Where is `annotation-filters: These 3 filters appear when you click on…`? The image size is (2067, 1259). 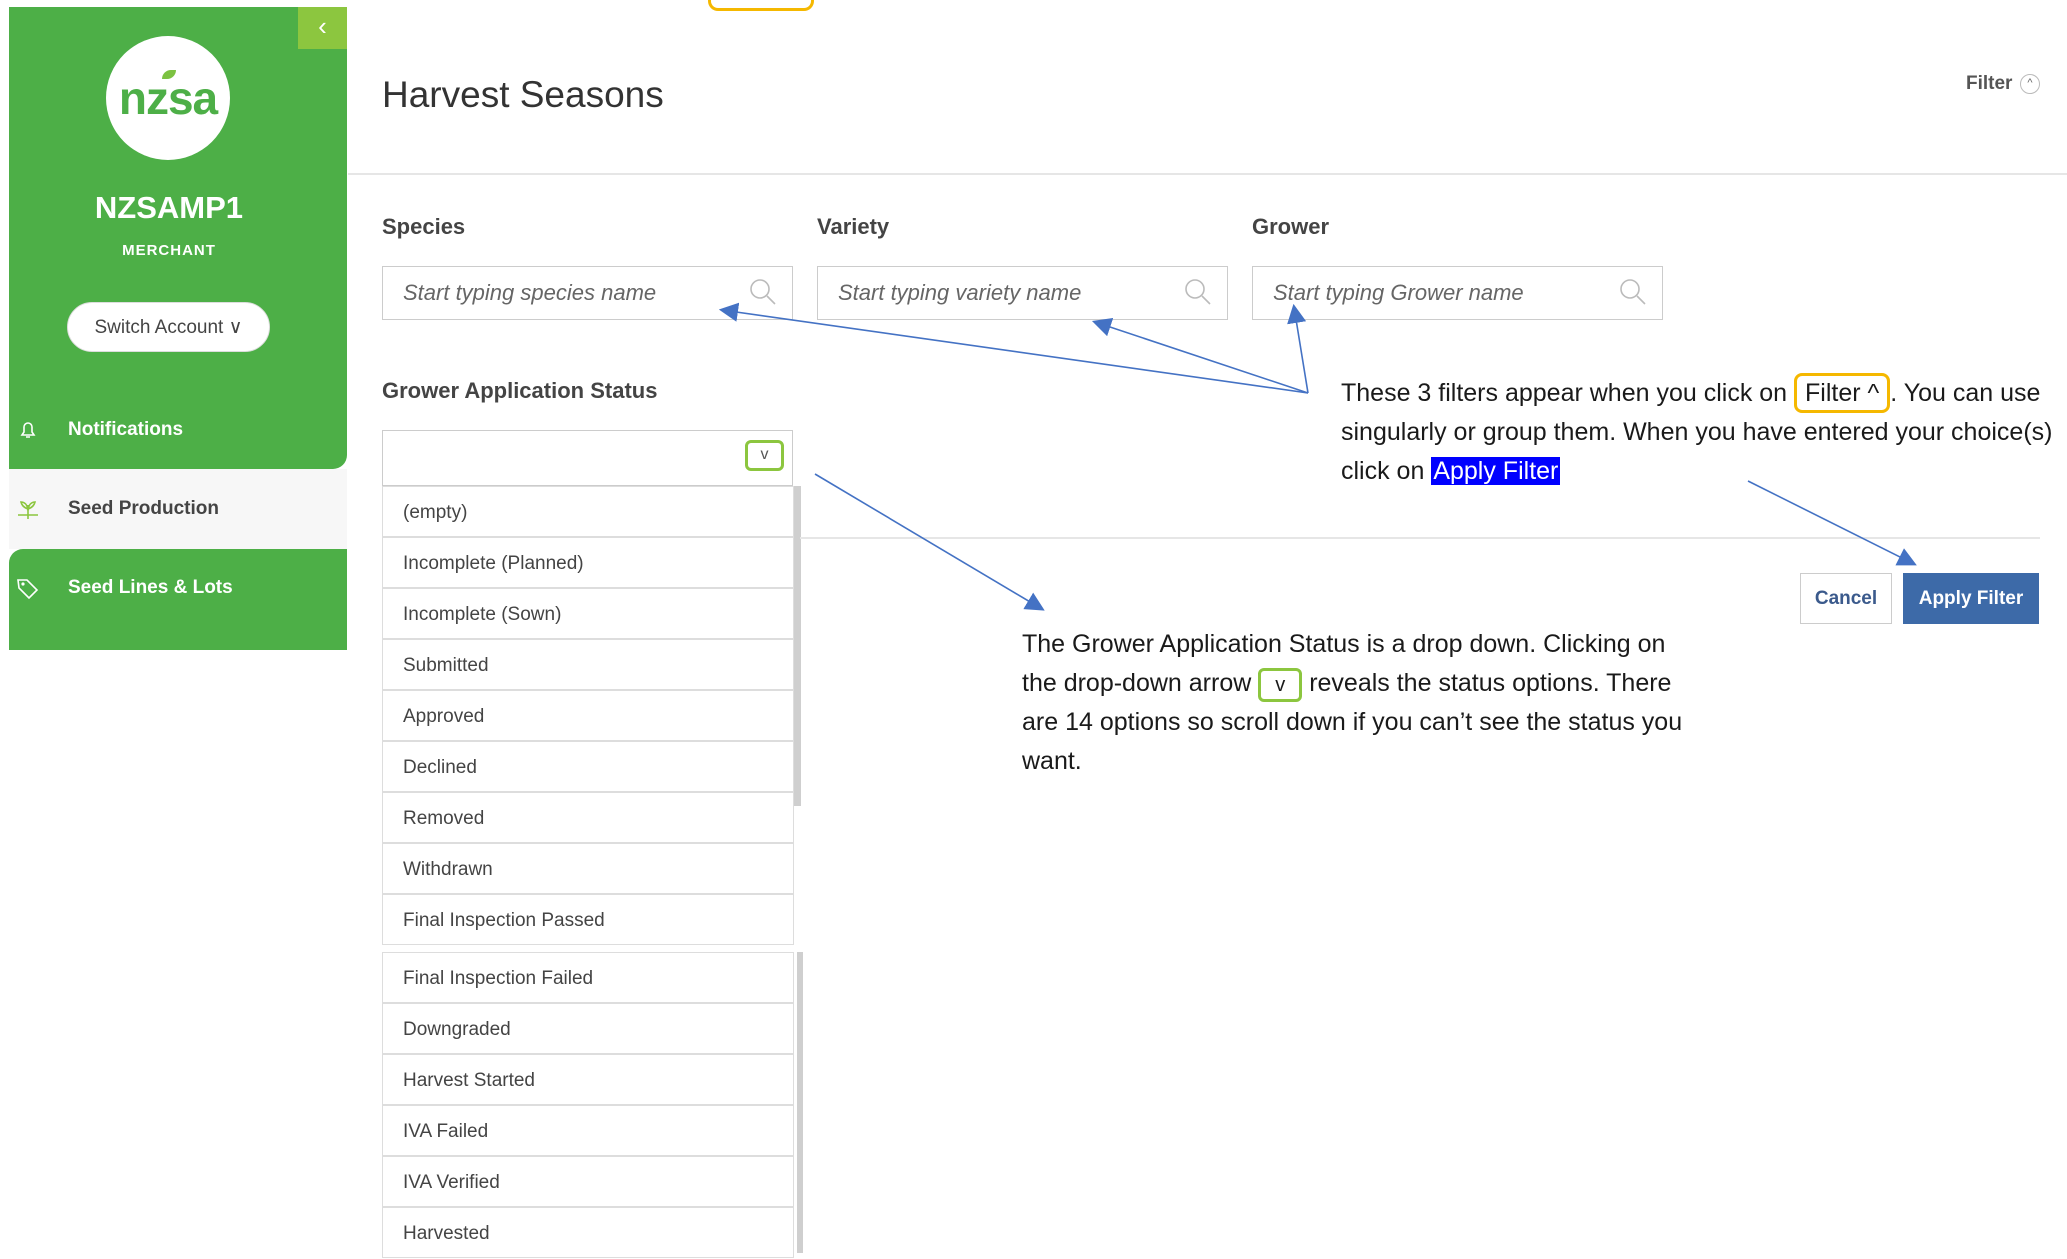 annotation-filters: These 3 filters appear when you click on… is located at coordinates (1701, 432).